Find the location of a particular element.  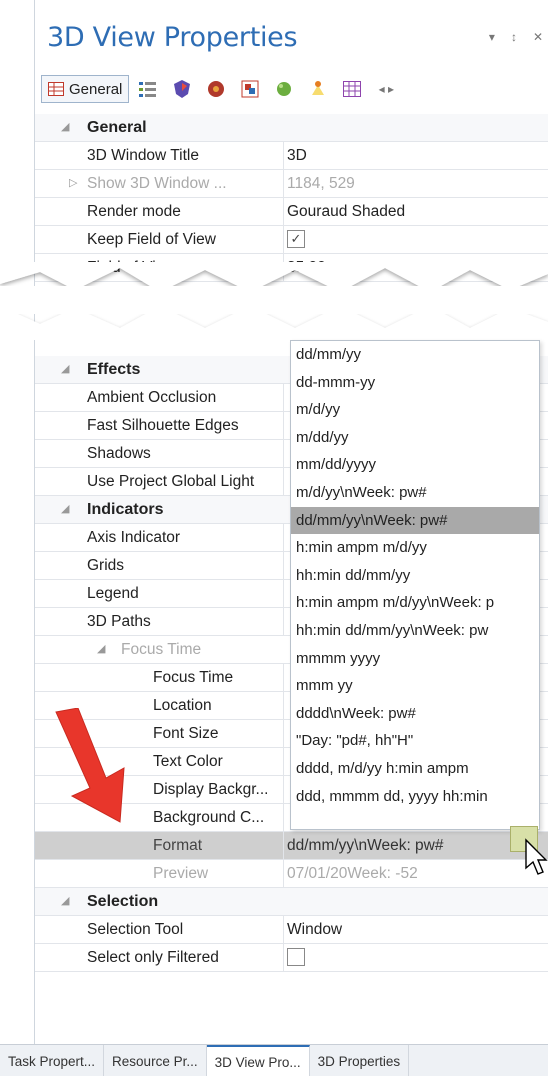

tab-3d-properties: 3D Properties is located at coordinates (360, 1060).